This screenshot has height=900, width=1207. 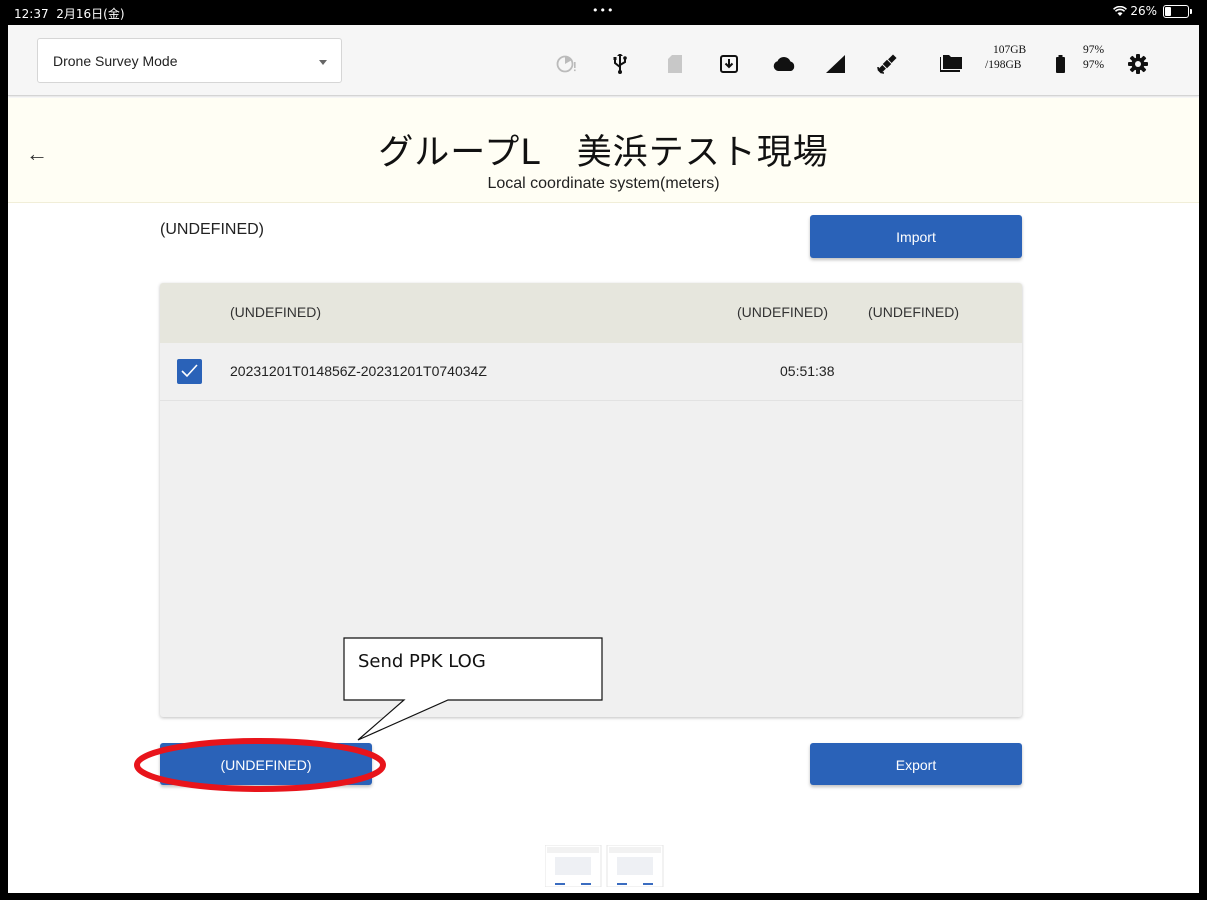 What do you see at coordinates (1138, 64) in the screenshot?
I see `gear-icon` at bounding box center [1138, 64].